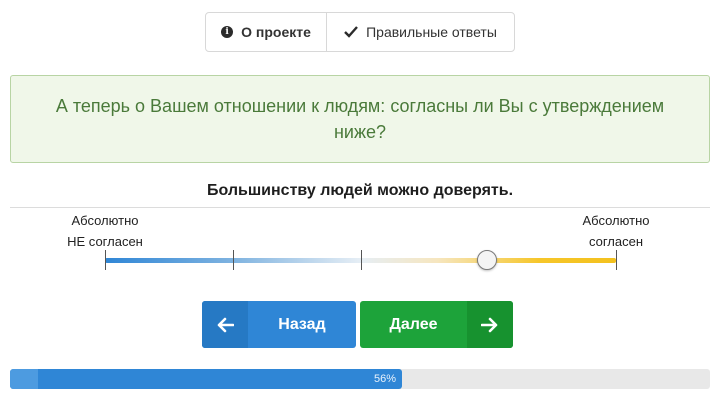 Image resolution: width=720 pixels, height=400 pixels. Describe the element at coordinates (276, 32) in the screenshot. I see `about-project-label: О проекте` at that location.